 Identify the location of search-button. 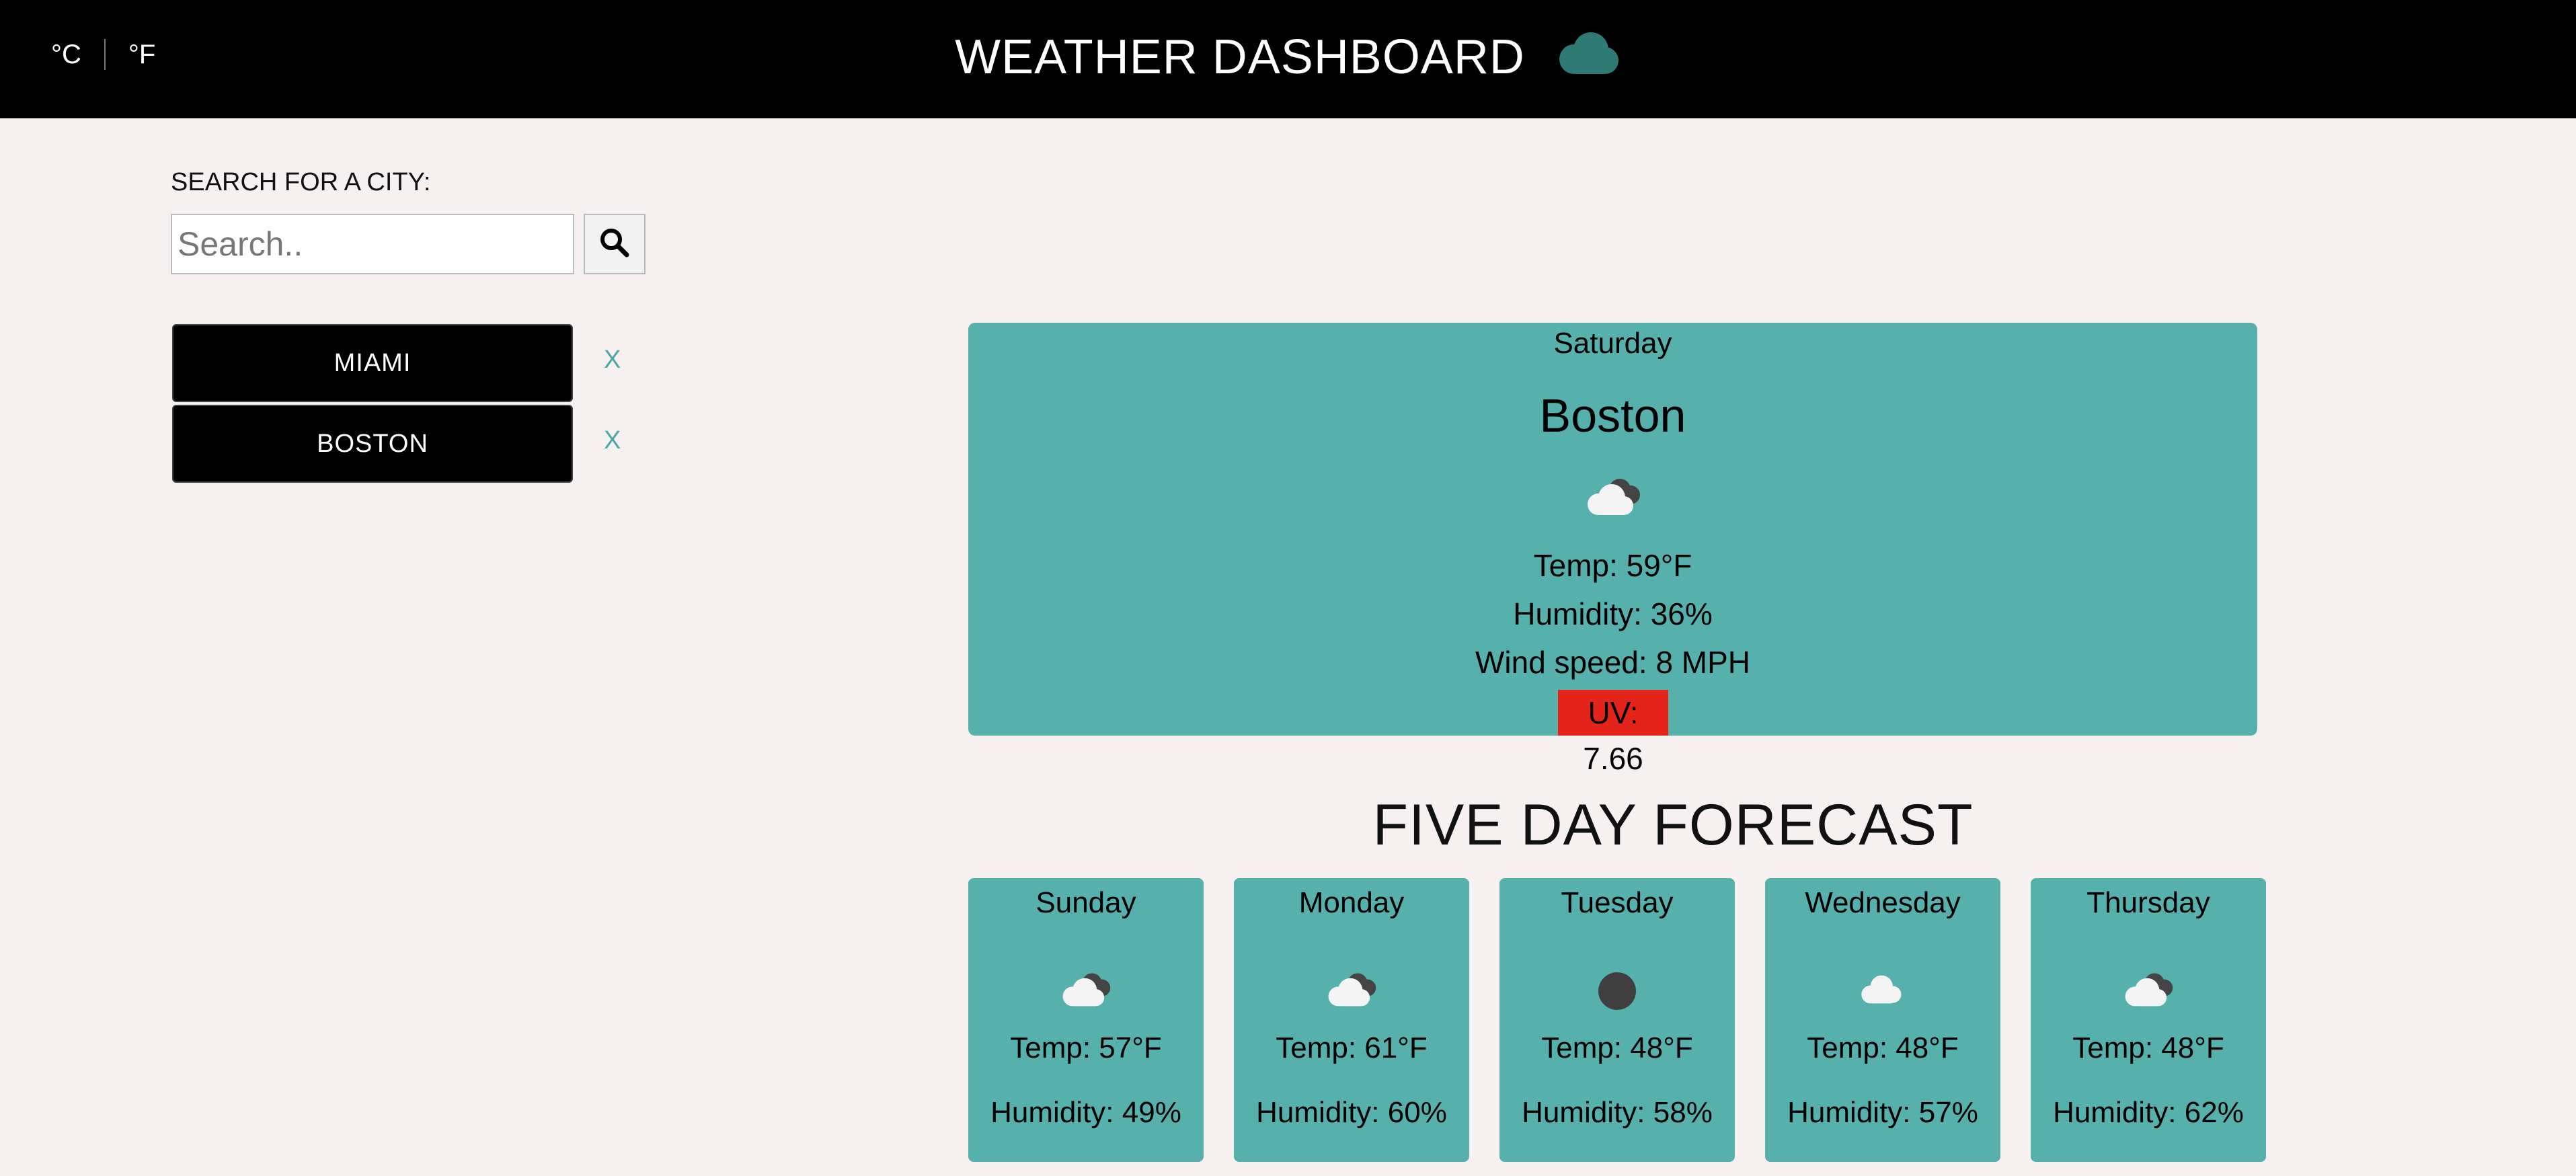
(615, 244).